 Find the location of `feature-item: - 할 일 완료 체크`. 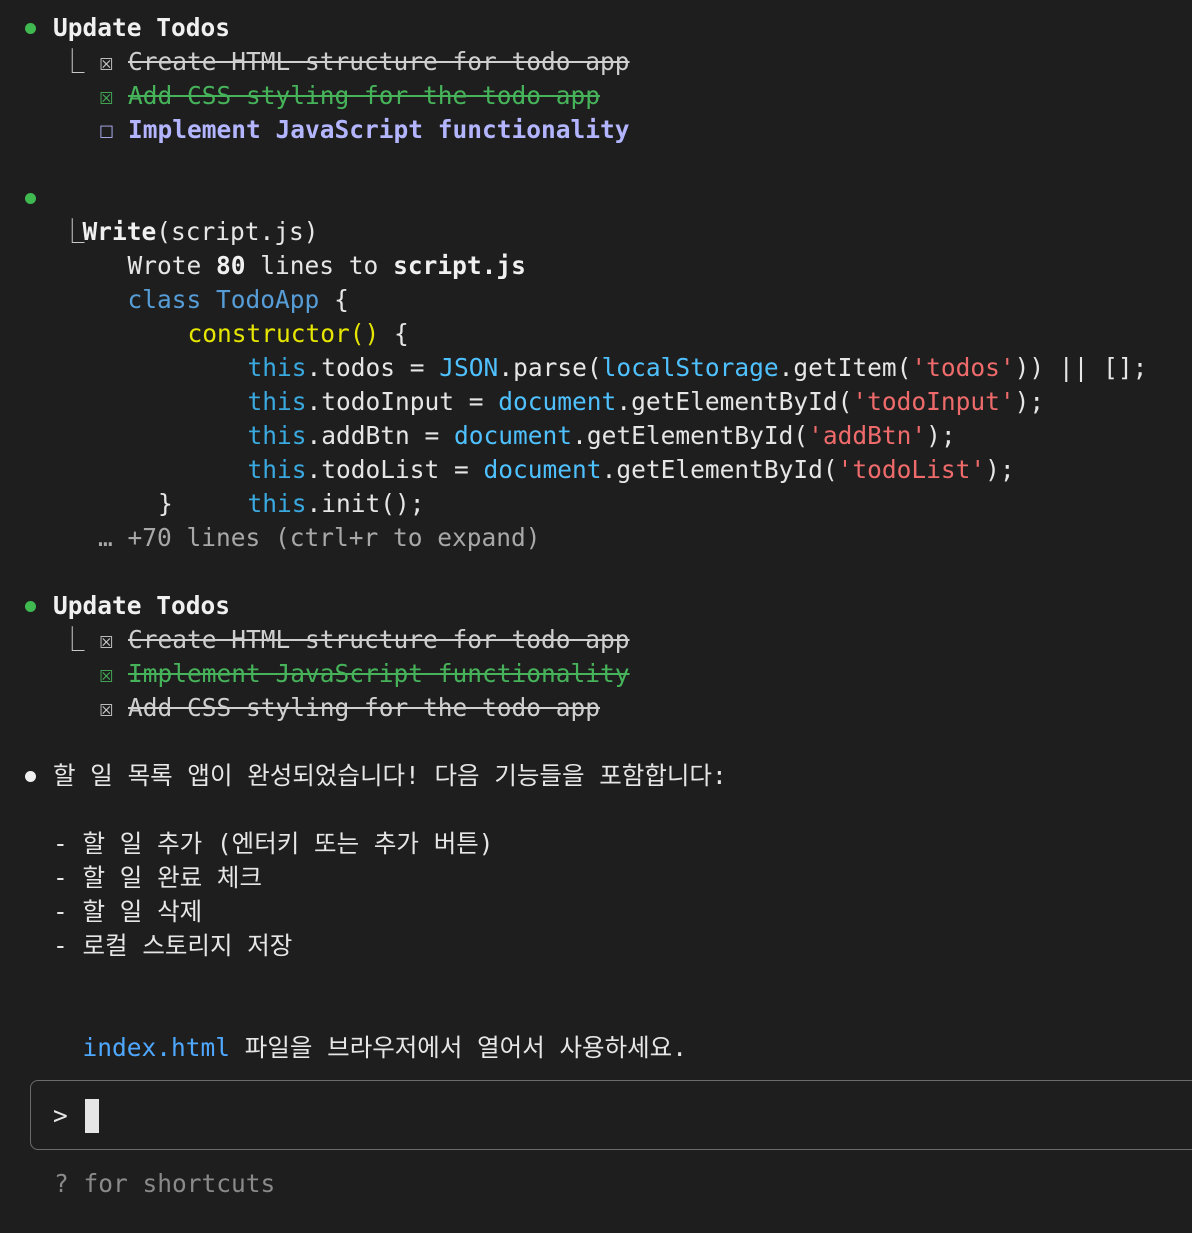

feature-item: - 할 일 완료 체크 is located at coordinates (157, 877).